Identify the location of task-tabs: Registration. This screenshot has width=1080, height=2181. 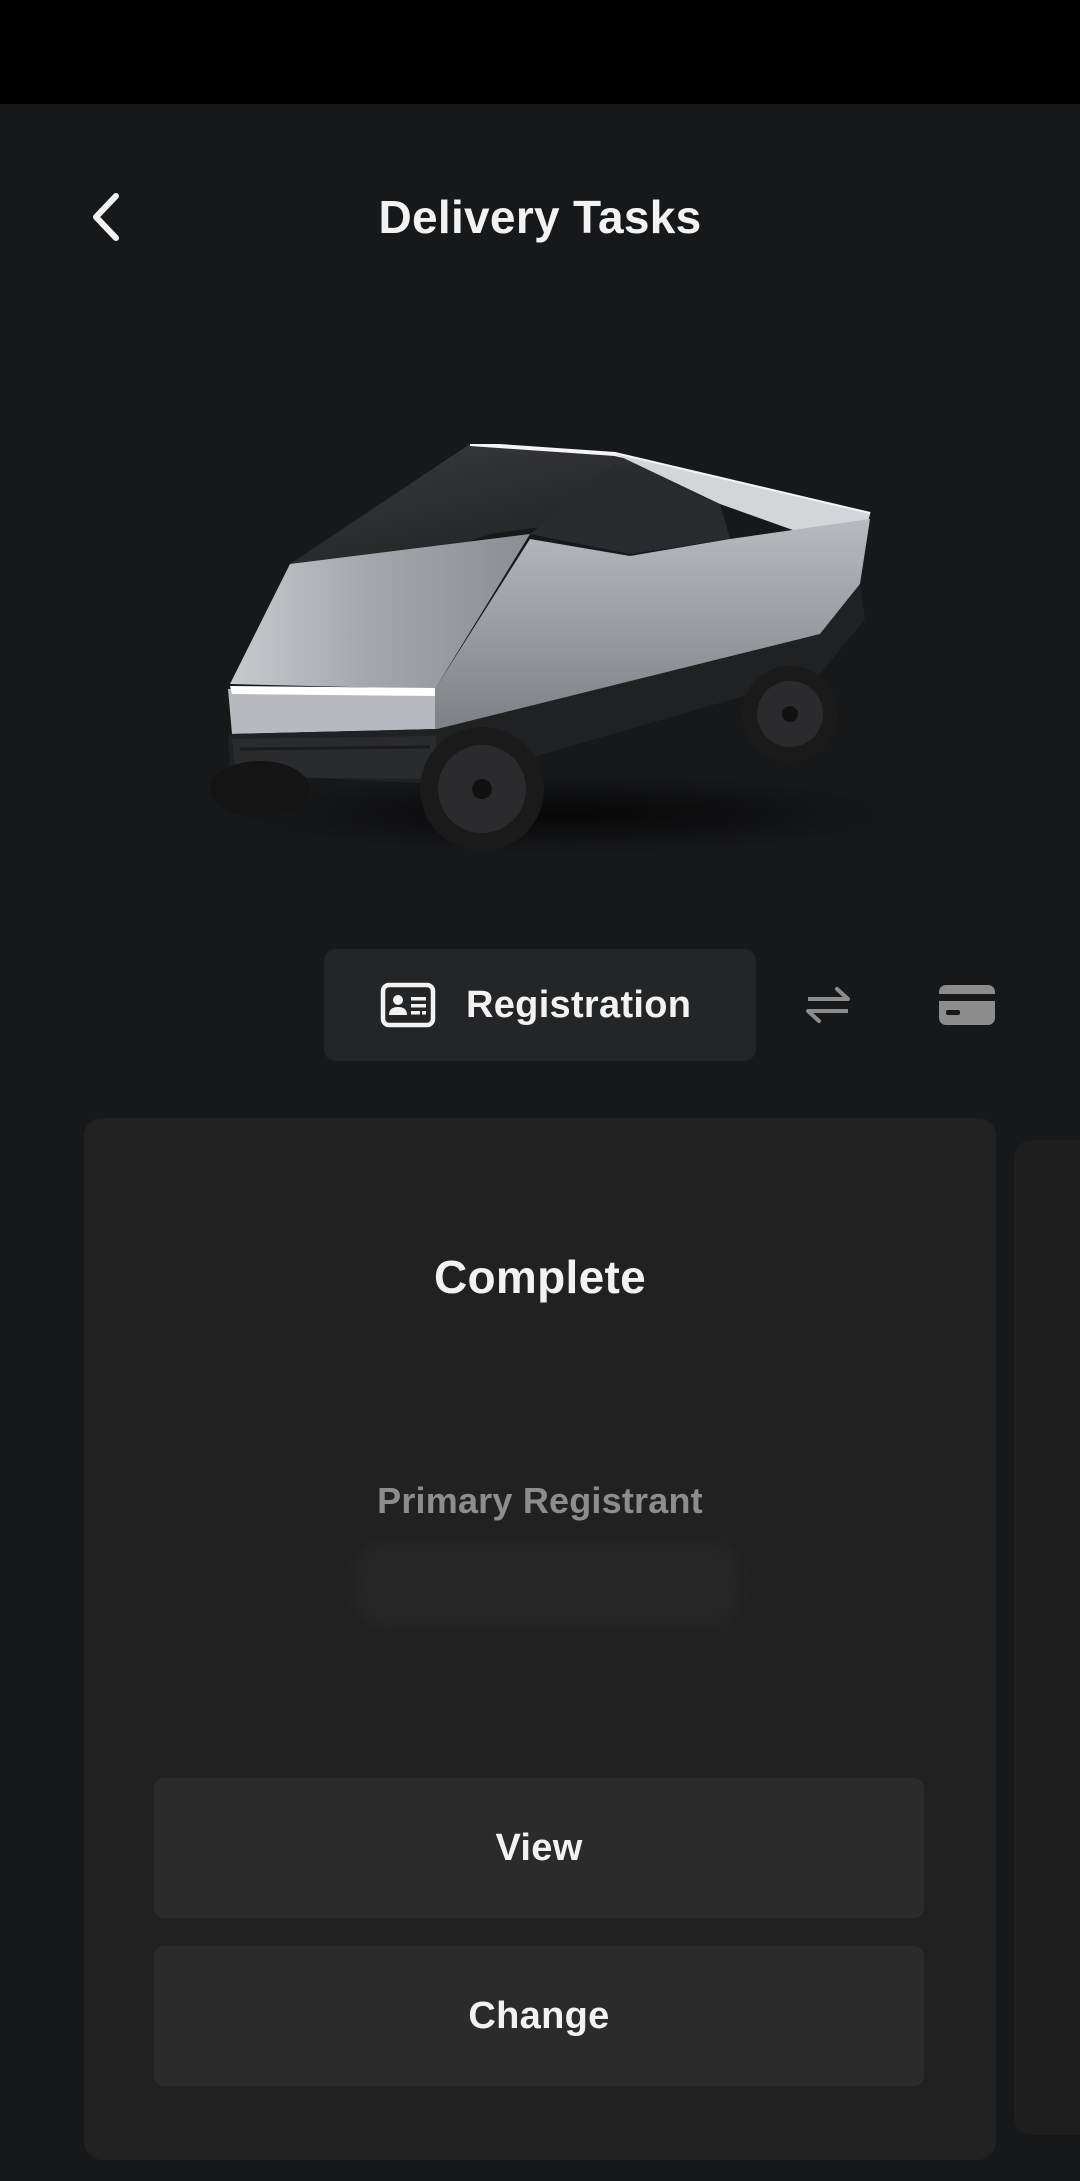
(540, 1005).